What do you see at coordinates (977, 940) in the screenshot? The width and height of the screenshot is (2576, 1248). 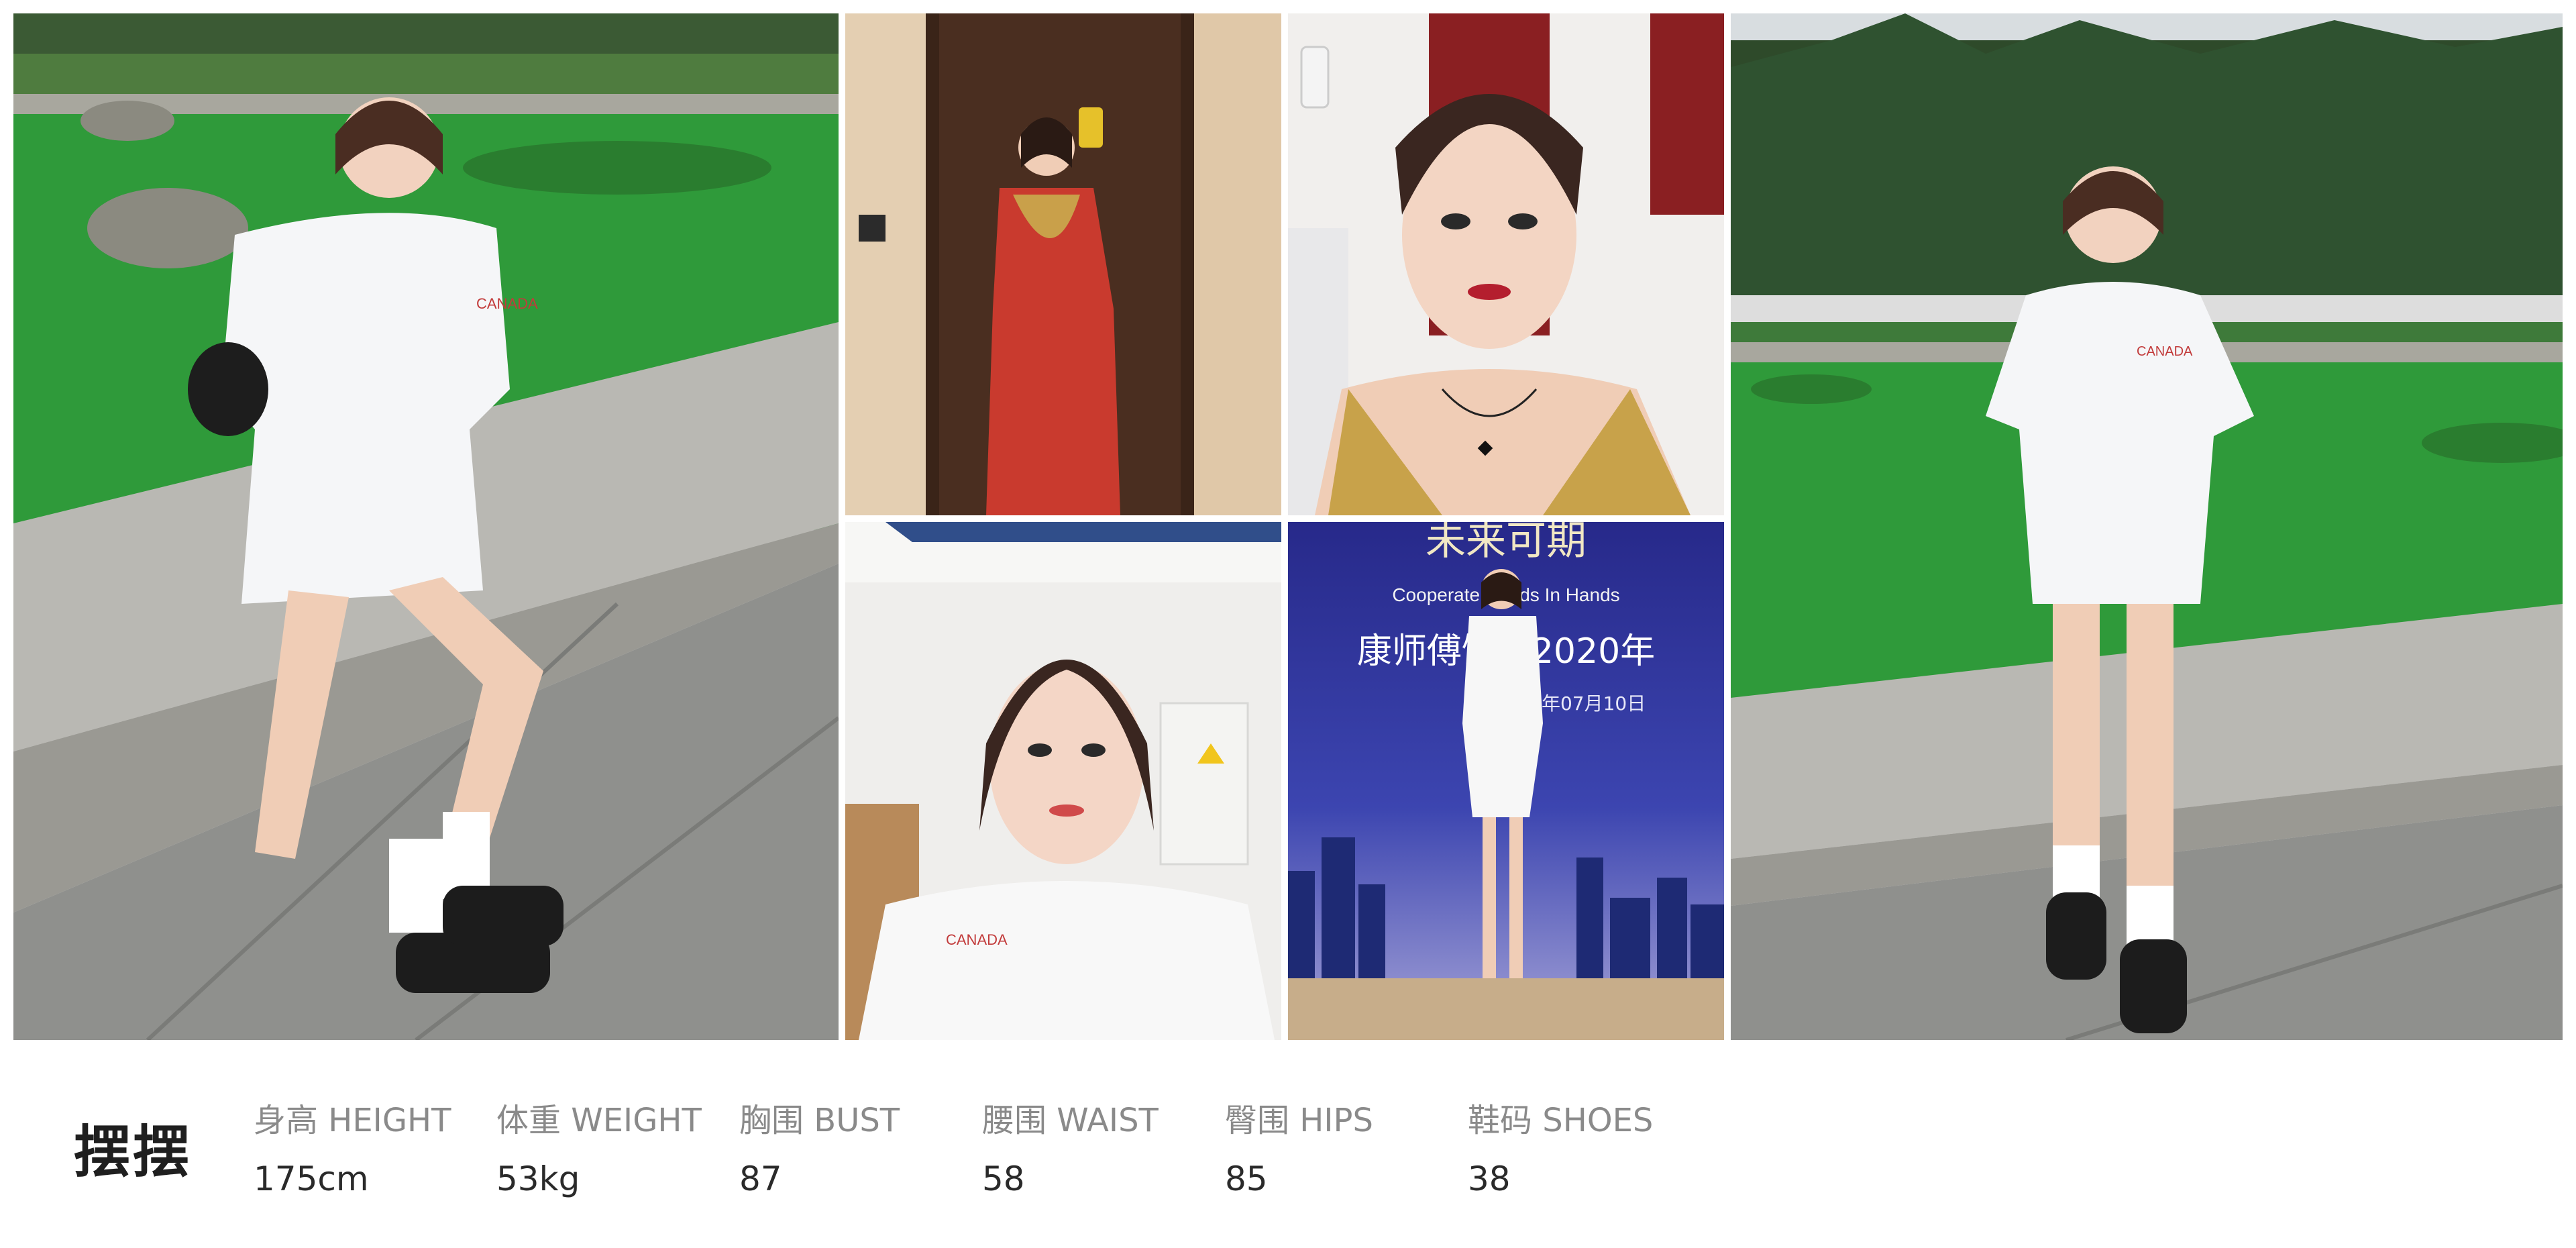 I see `shirt-print-text-2: CANADA` at bounding box center [977, 940].